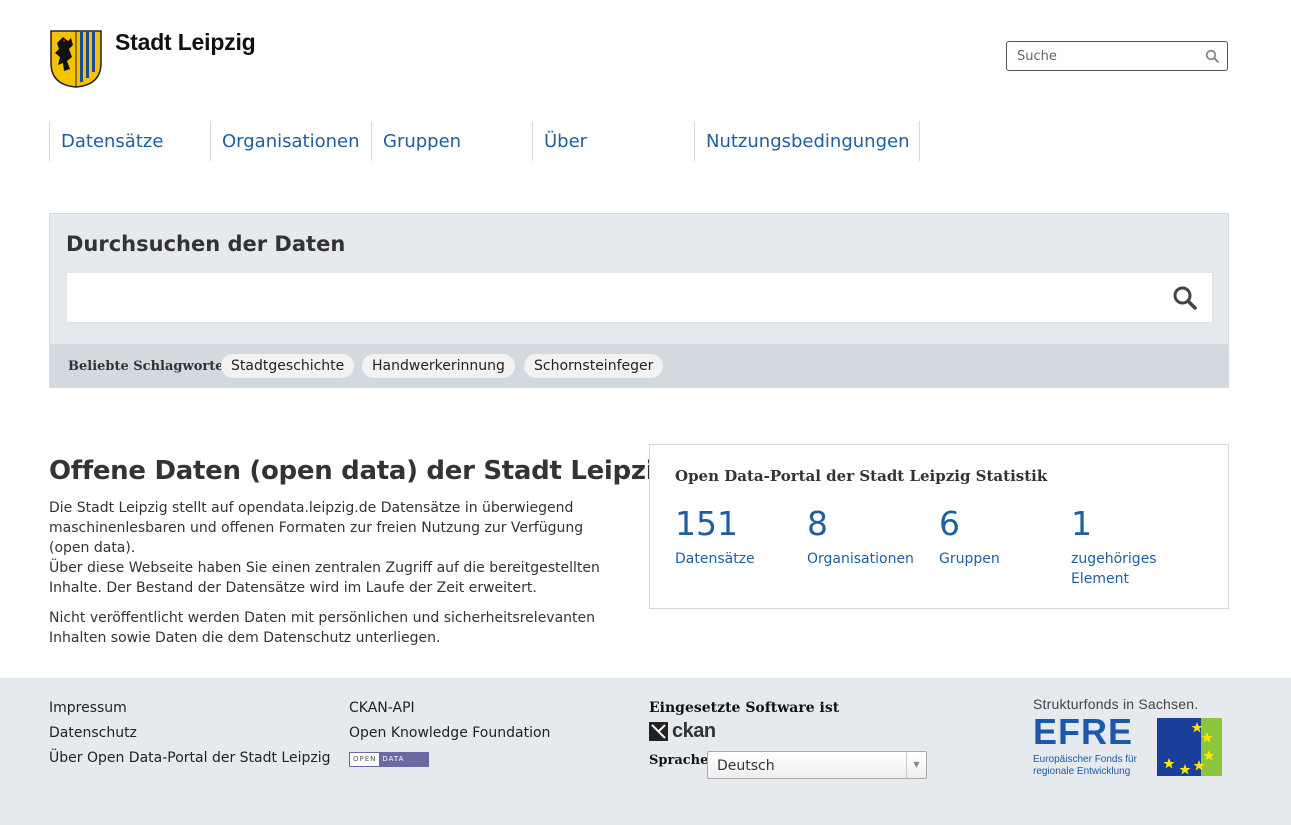 Image resolution: width=1291 pixels, height=825 pixels. Describe the element at coordinates (290, 141) in the screenshot. I see `nav-item-organisationen: Organisationen` at that location.